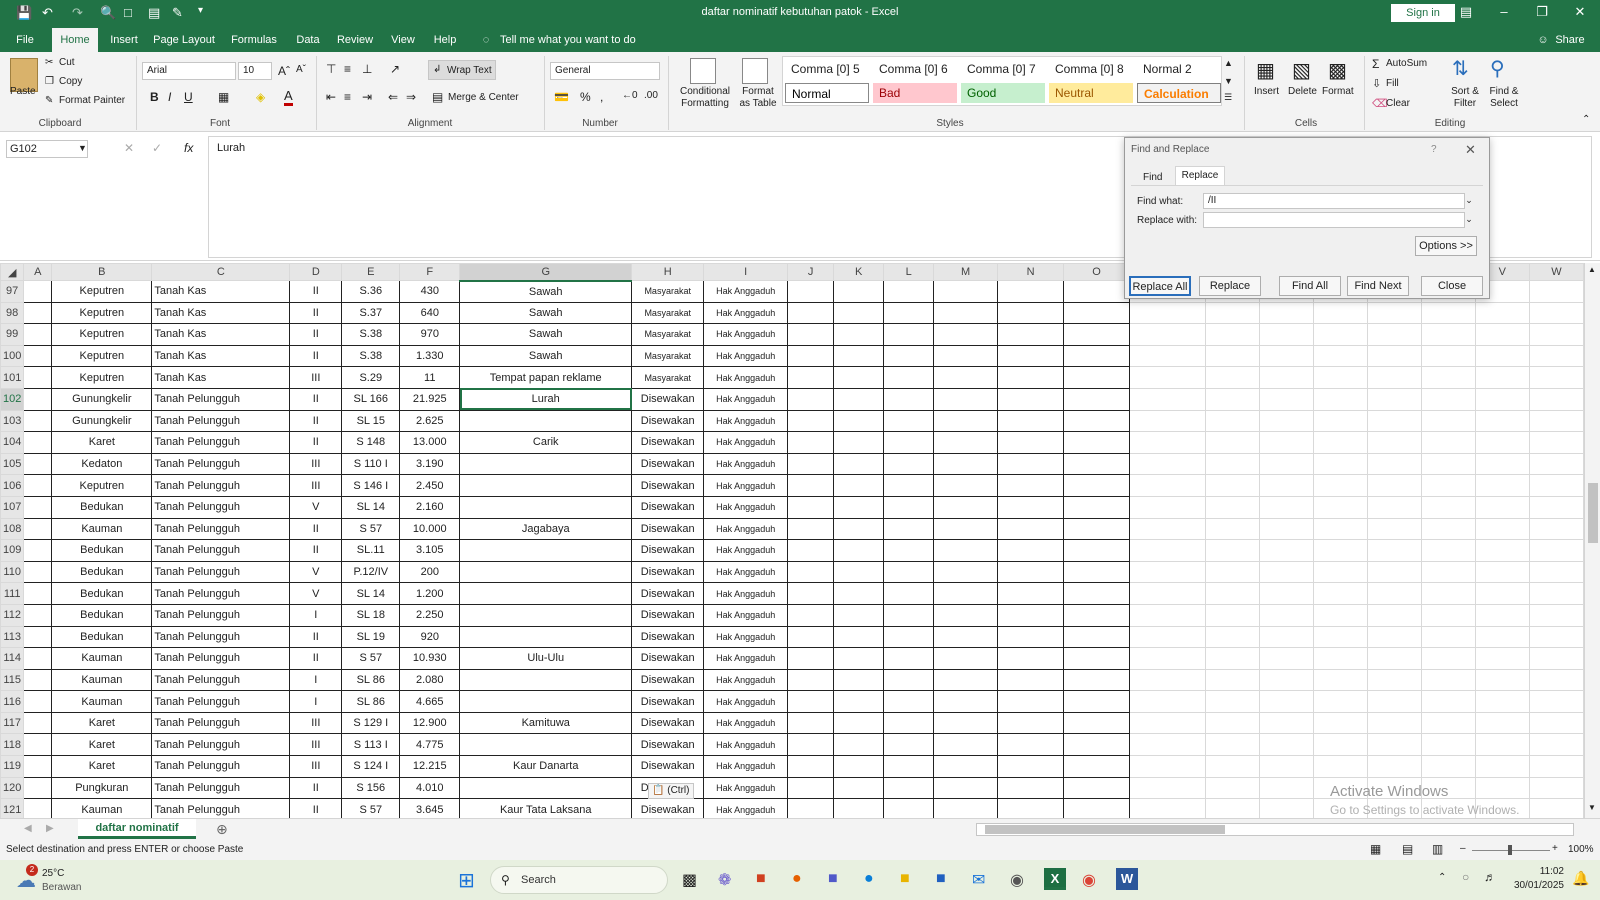  I want to click on cell: S.36, so click(371, 291).